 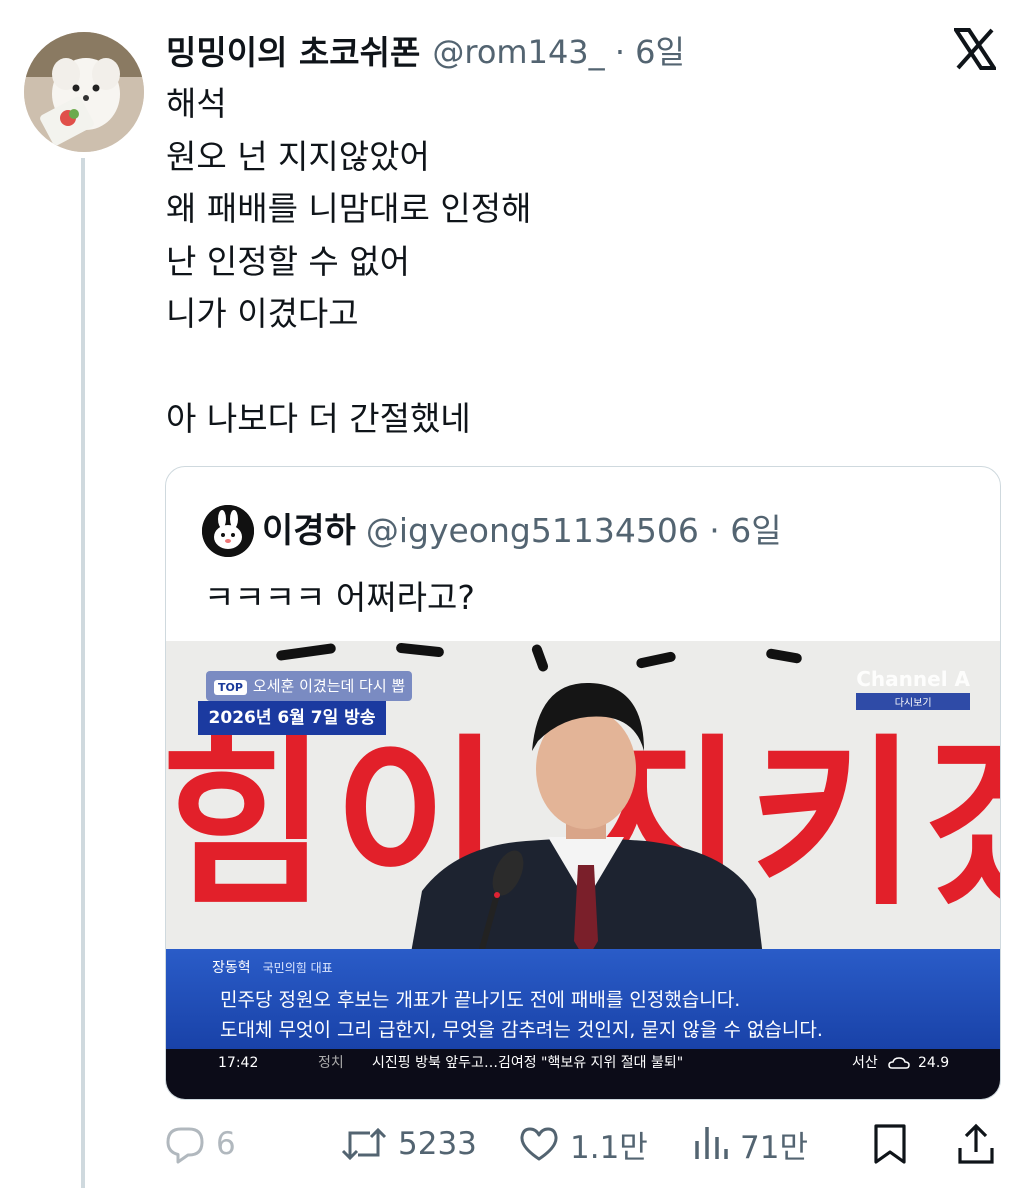 I want to click on bookmark-button, so click(x=890, y=1144).